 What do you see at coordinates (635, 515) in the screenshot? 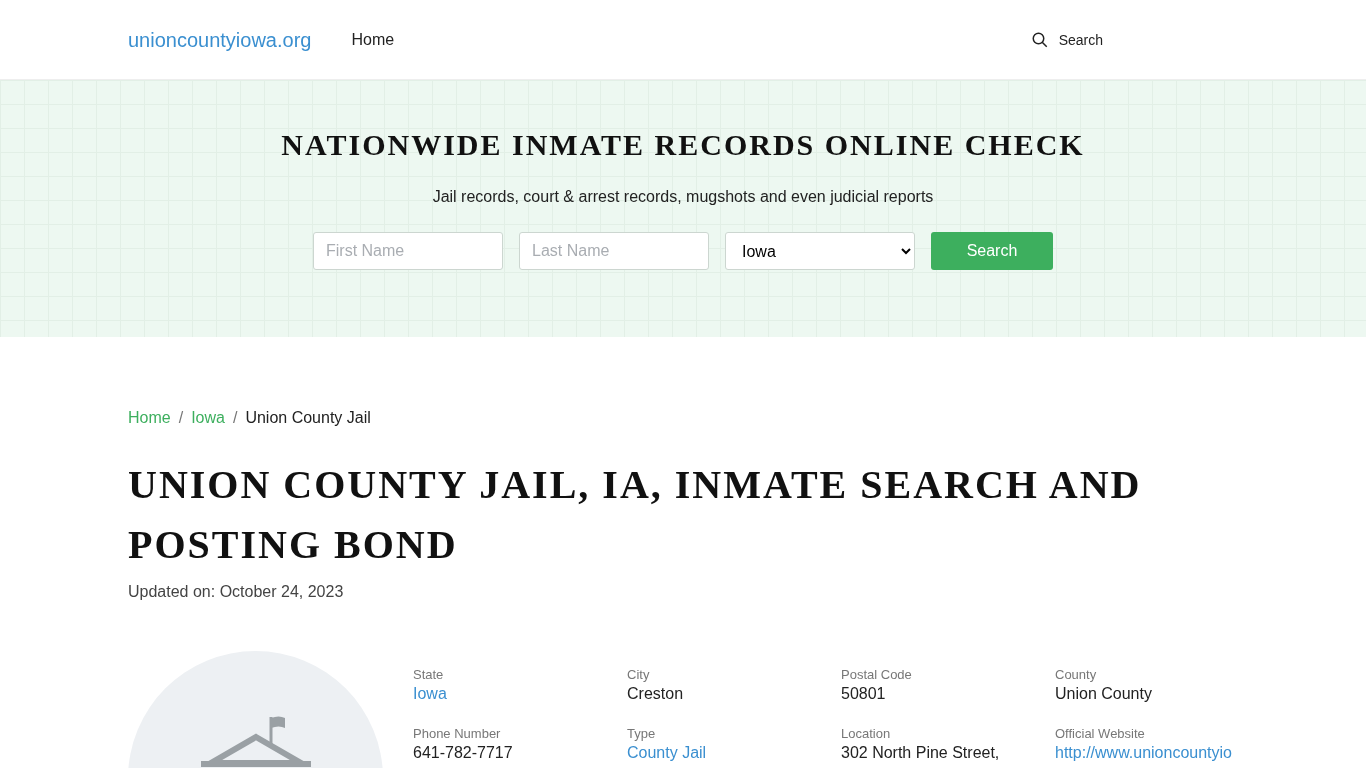
I see `page-title: UNION COUNTY JAIL, IA, INMATE SEARCH AND POSTING BOND` at bounding box center [635, 515].